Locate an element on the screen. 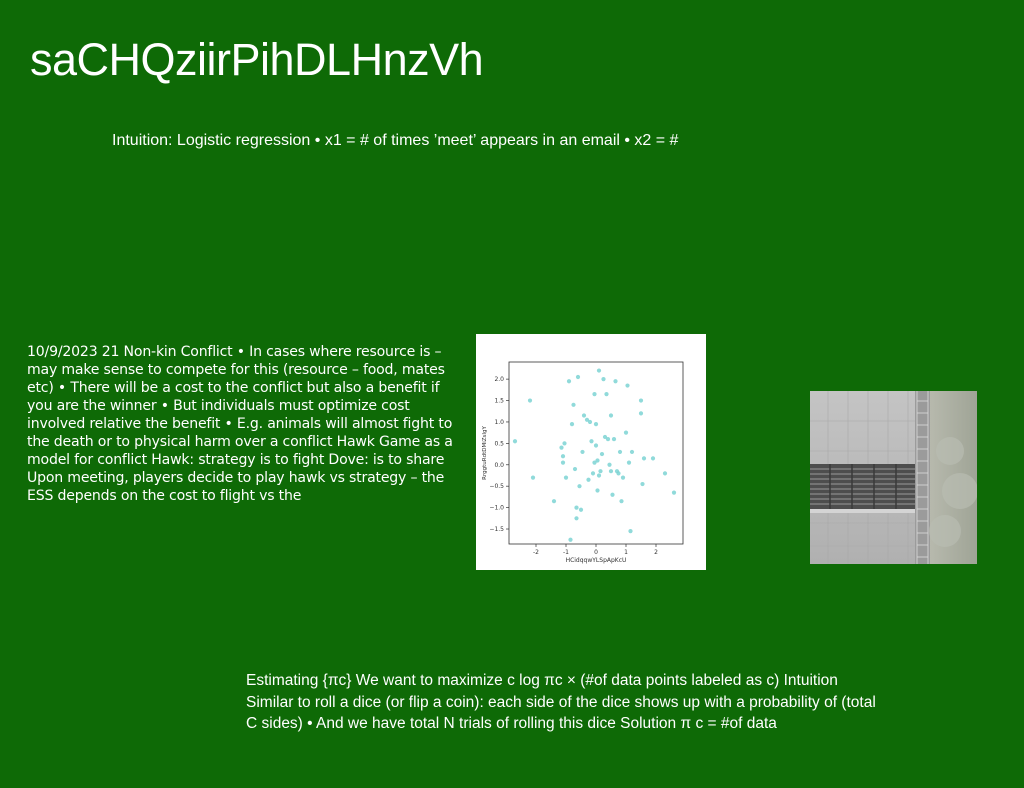 The image size is (1024, 788). x-tick-label: 2 is located at coordinates (656, 552).